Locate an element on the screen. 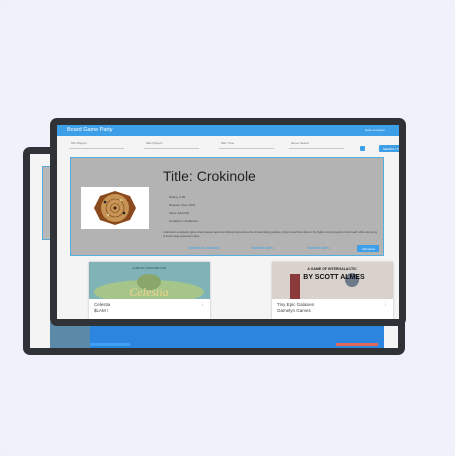 The height and width of the screenshot is (456, 455). min-players-label: Min Players is located at coordinates (79, 143).